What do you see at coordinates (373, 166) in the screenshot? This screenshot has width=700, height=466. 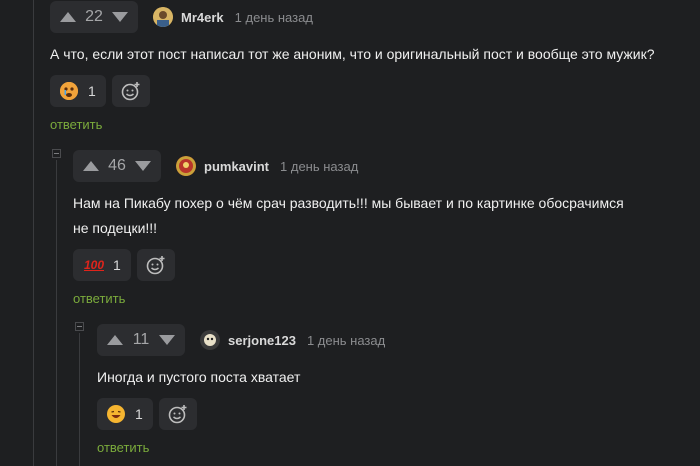 I see `comment-header: 46 pumkavint 1 день назад` at bounding box center [373, 166].